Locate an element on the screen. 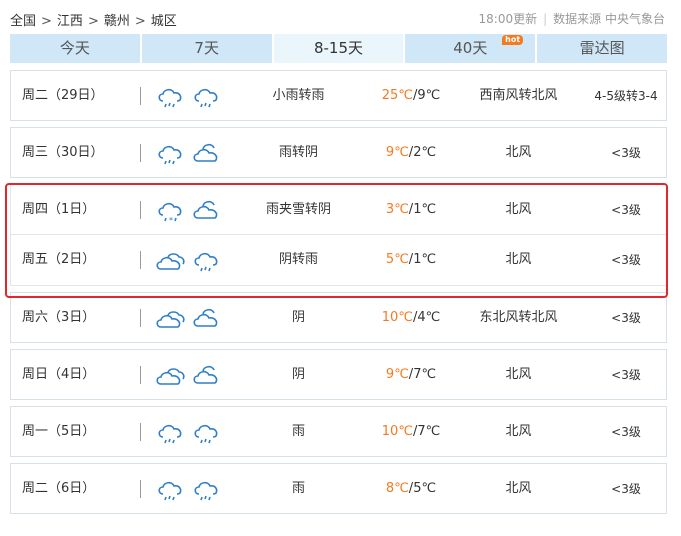  weather-description: 雨转阴 is located at coordinates (298, 152).